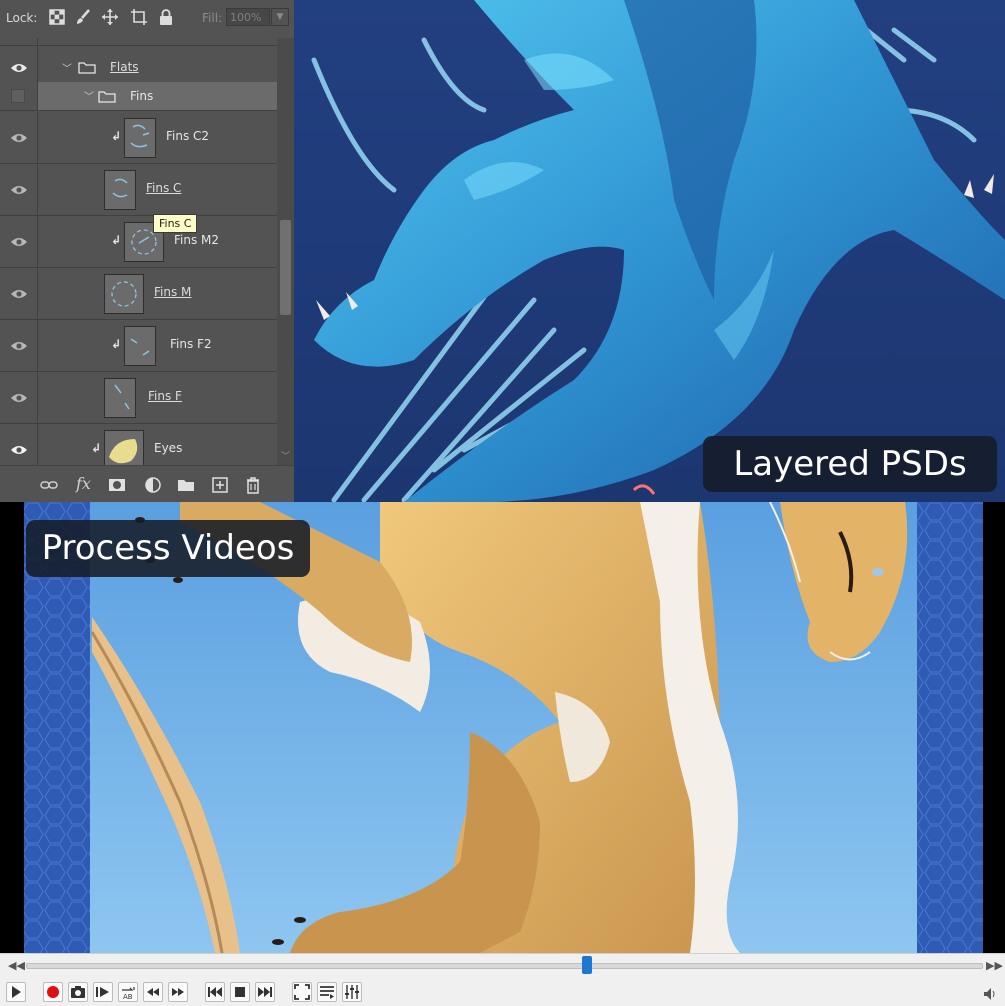 The image size is (1005, 1006). I want to click on mask-icon, so click(117, 485).